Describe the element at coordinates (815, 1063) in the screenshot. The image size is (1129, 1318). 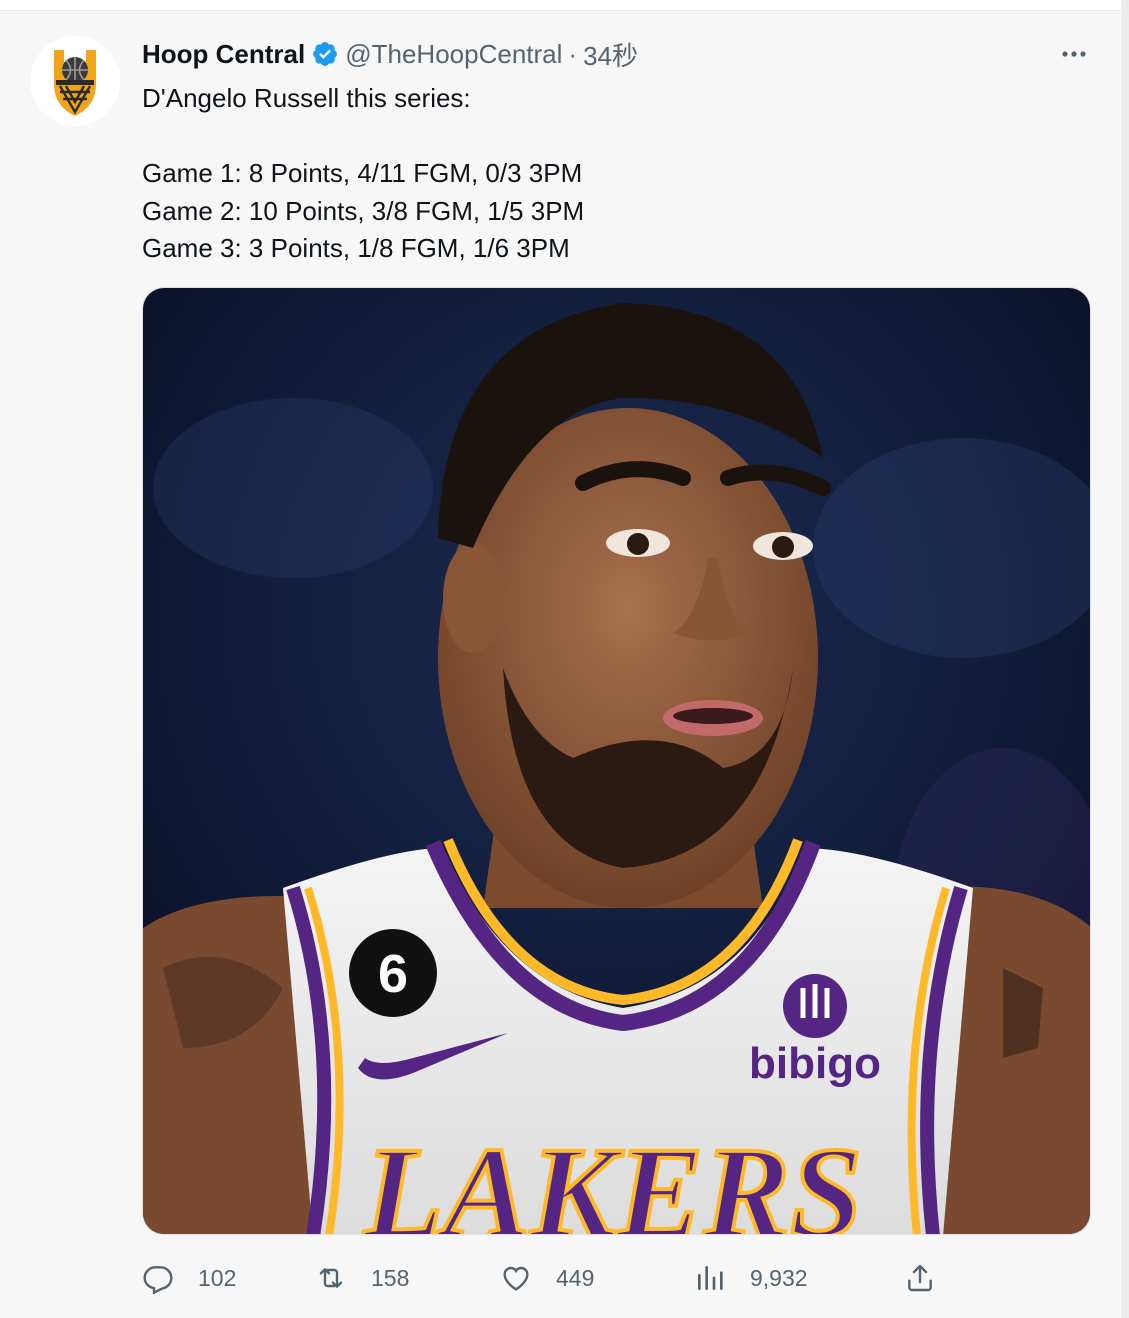
I see `sponsor-text: bibigo` at that location.